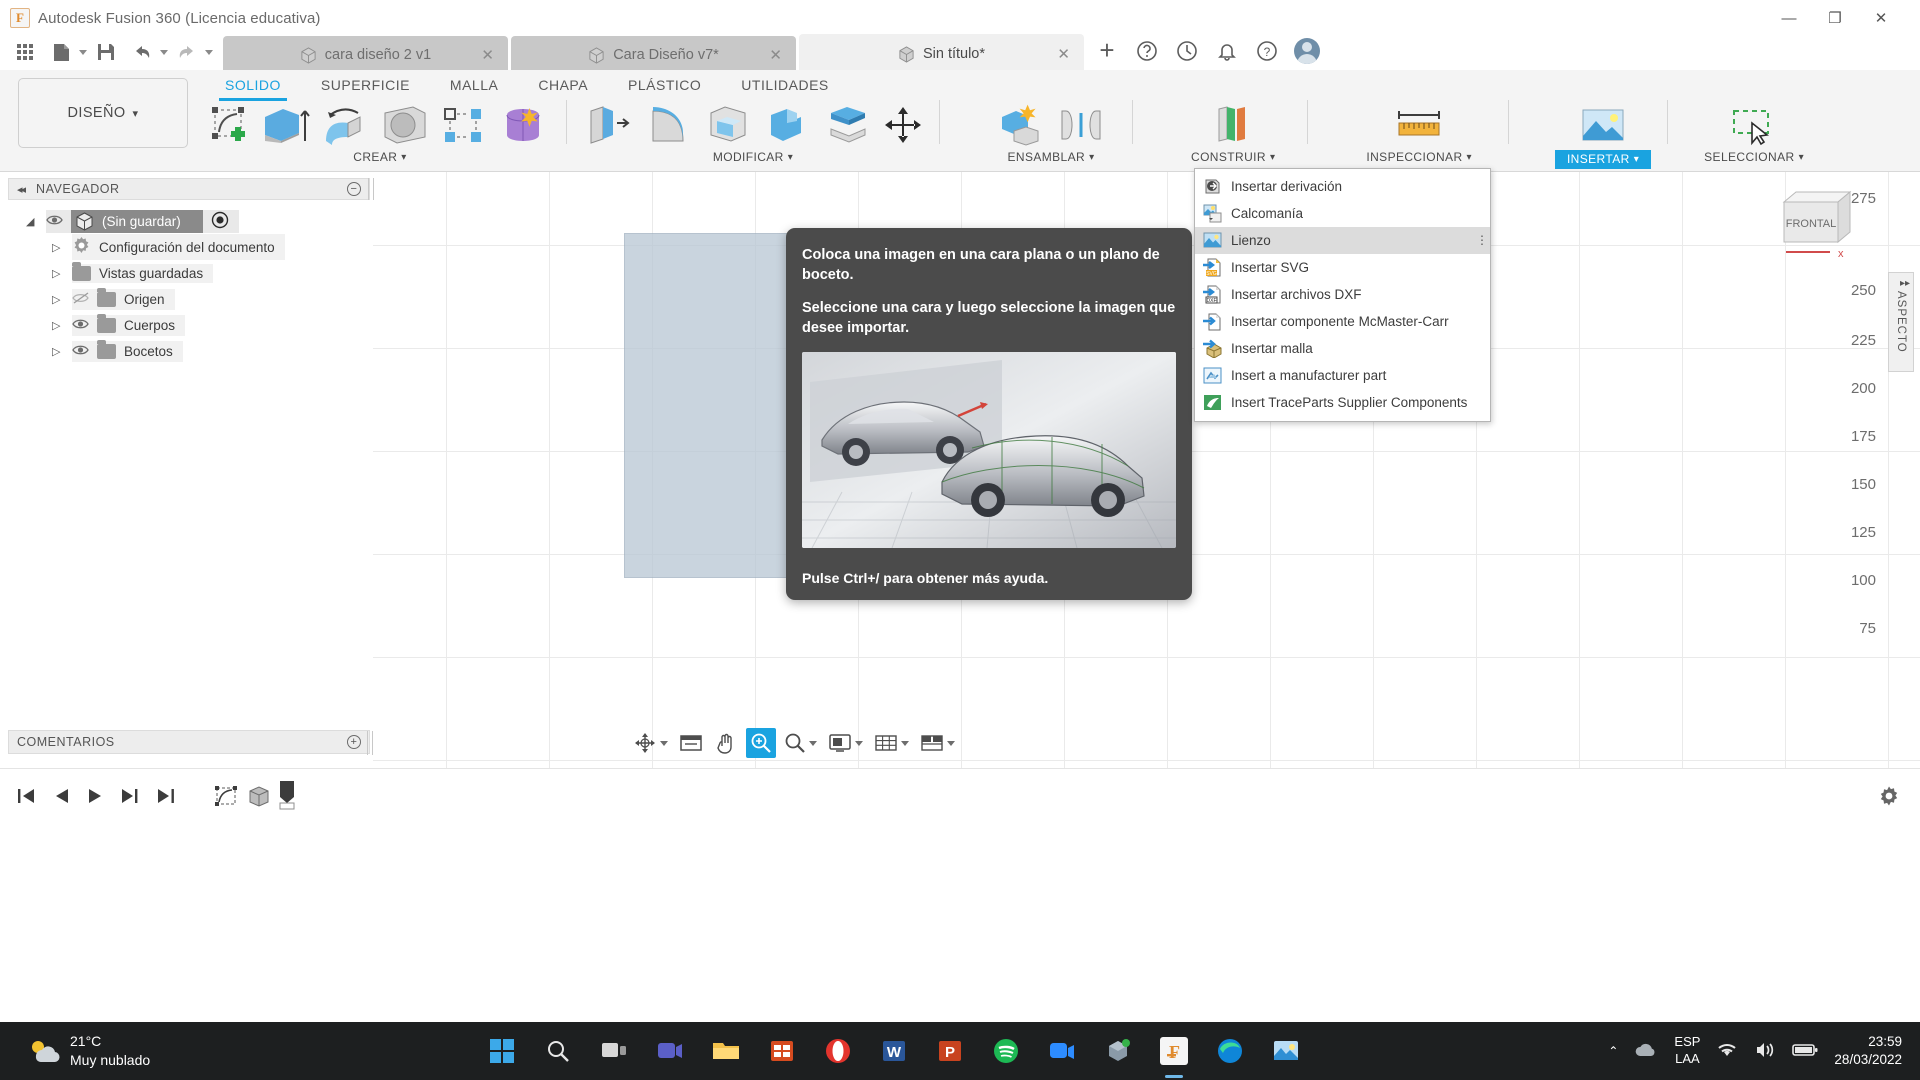 Image resolution: width=1920 pixels, height=1080 pixels. I want to click on grid-snaps-icon, so click(891, 743).